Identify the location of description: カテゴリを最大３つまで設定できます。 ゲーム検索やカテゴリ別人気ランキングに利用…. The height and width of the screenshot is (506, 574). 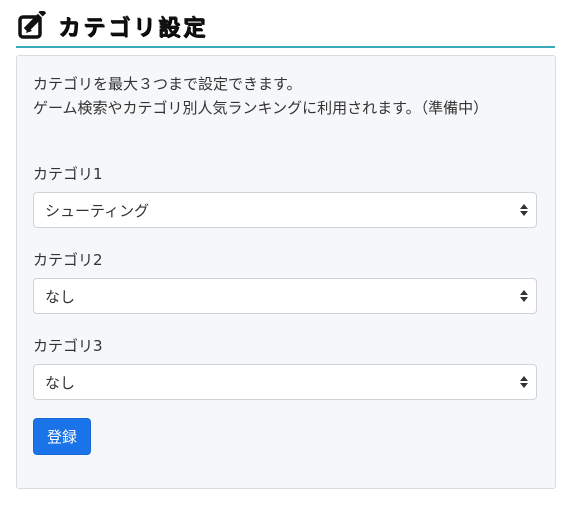
(286, 96).